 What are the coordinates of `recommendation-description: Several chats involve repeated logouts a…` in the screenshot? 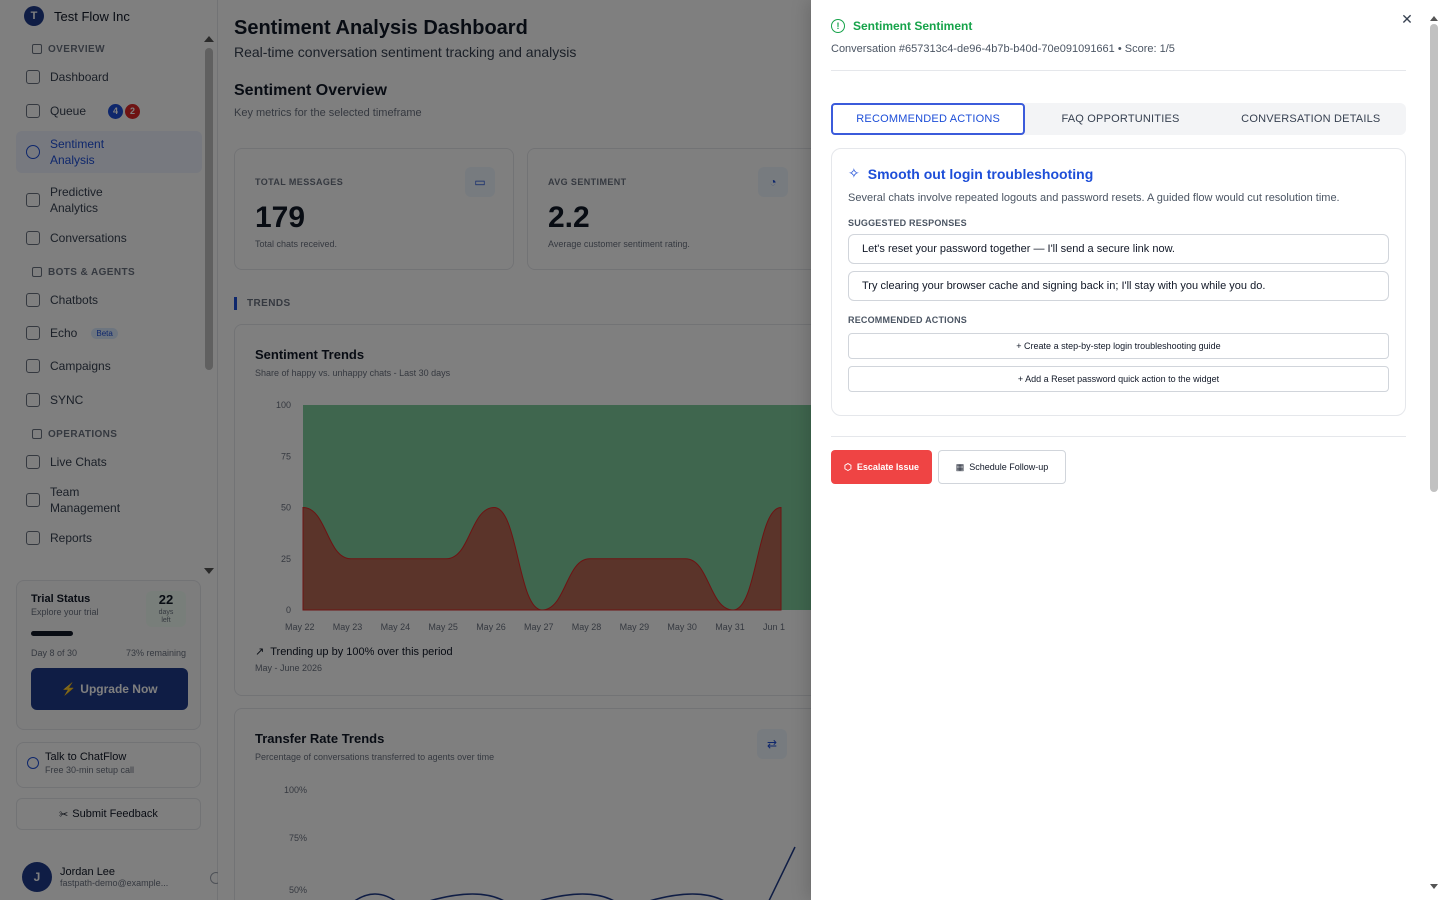 It's located at (1094, 198).